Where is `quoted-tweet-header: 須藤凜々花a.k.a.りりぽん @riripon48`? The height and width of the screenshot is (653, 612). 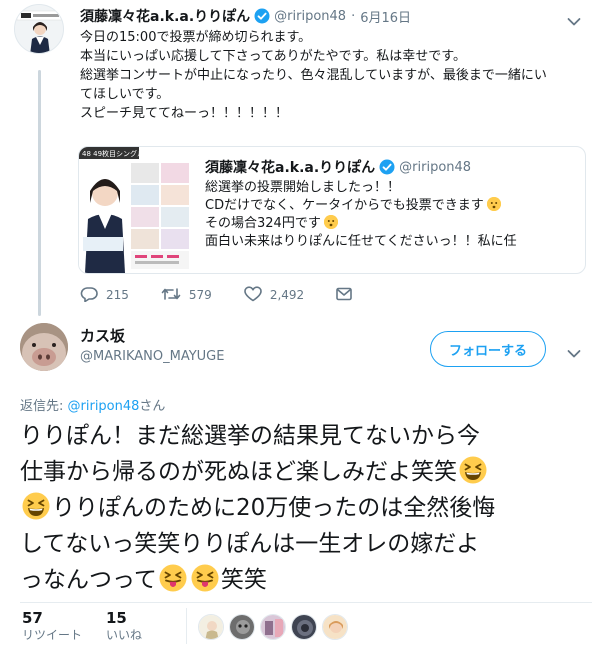
quoted-tweet-header: 須藤凜々花a.k.a.りりぽん @riripon48 is located at coordinates (393, 167).